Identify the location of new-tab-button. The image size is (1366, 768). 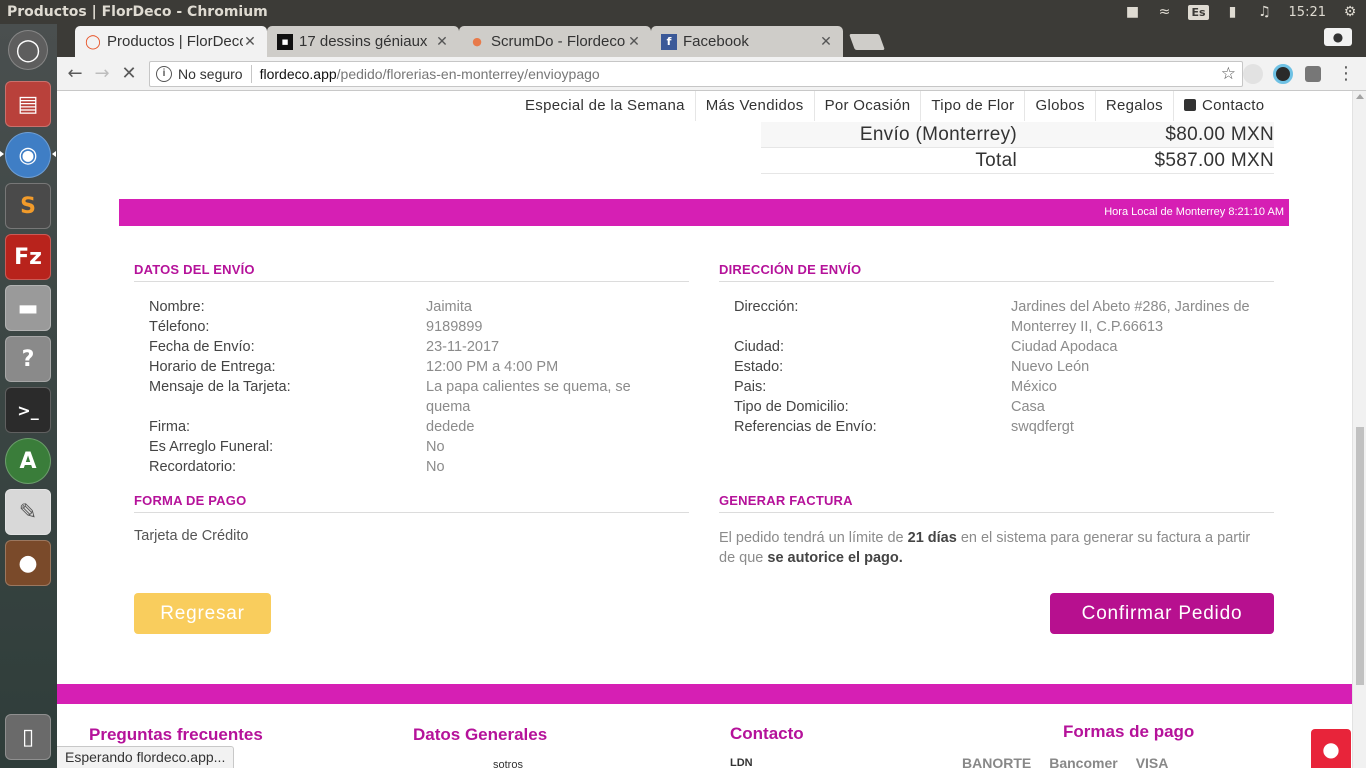
(867, 42).